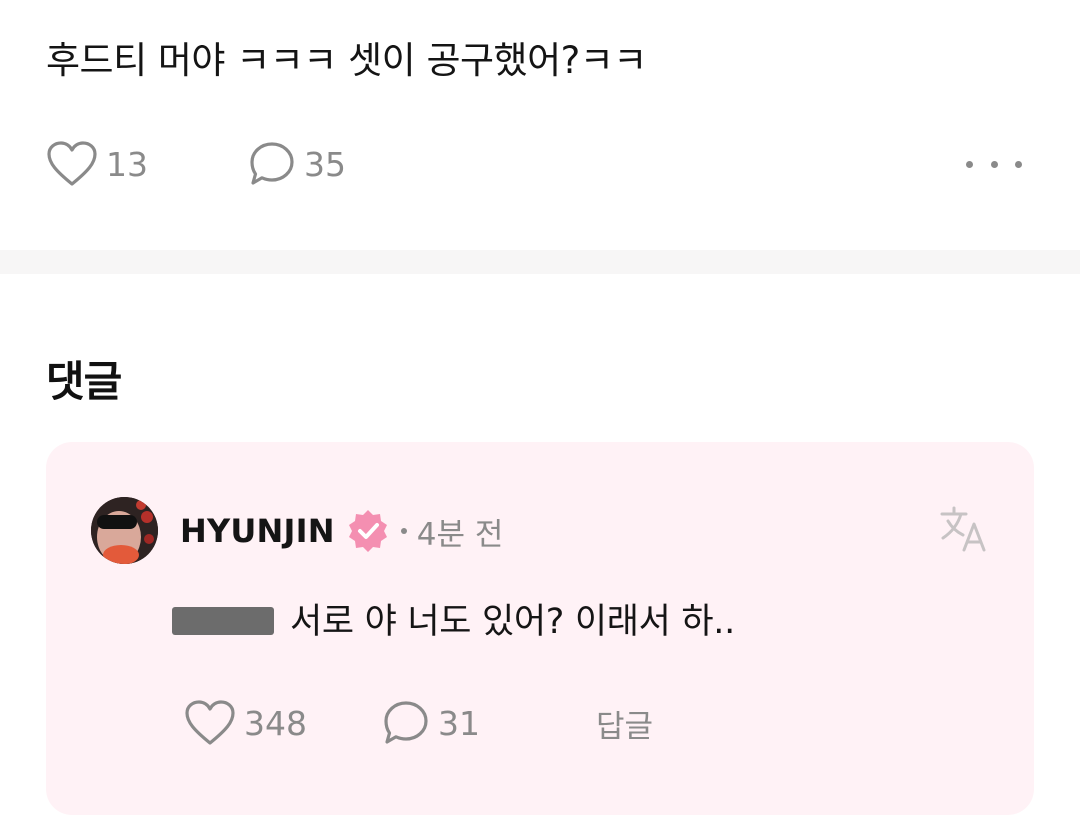 The height and width of the screenshot is (815, 1080). I want to click on post-comment-button: 35, so click(297, 164).